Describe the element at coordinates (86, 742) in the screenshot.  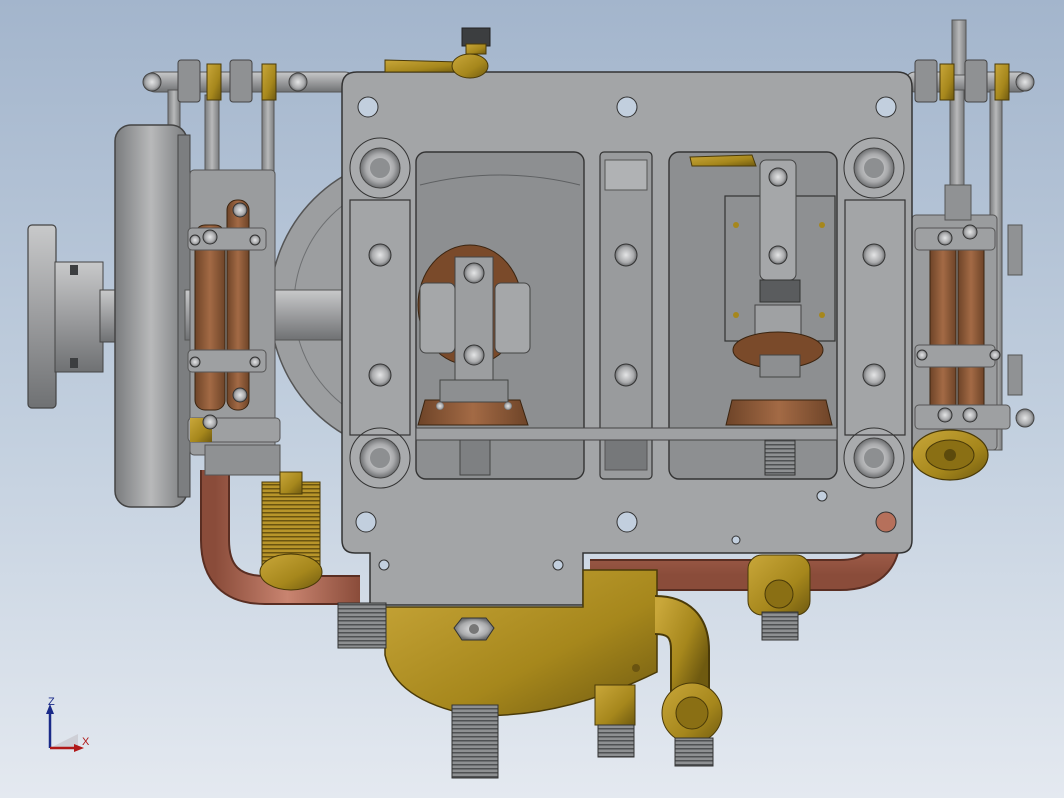
I see `axis-x-label: X` at that location.